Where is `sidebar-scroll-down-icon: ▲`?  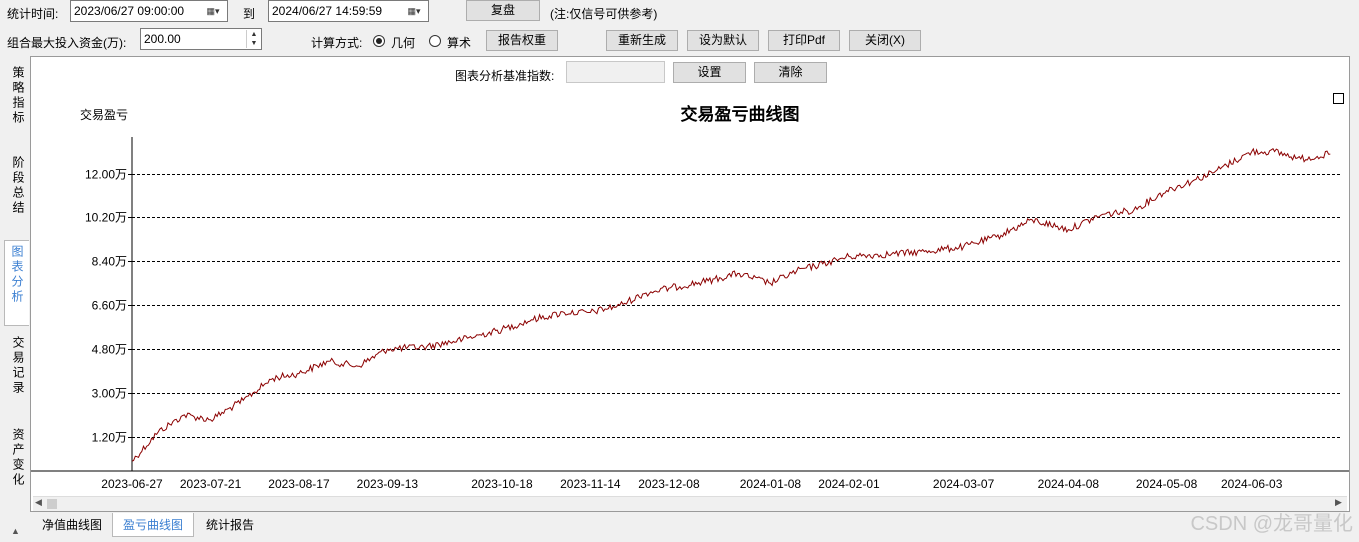 sidebar-scroll-down-icon: ▲ is located at coordinates (15, 531).